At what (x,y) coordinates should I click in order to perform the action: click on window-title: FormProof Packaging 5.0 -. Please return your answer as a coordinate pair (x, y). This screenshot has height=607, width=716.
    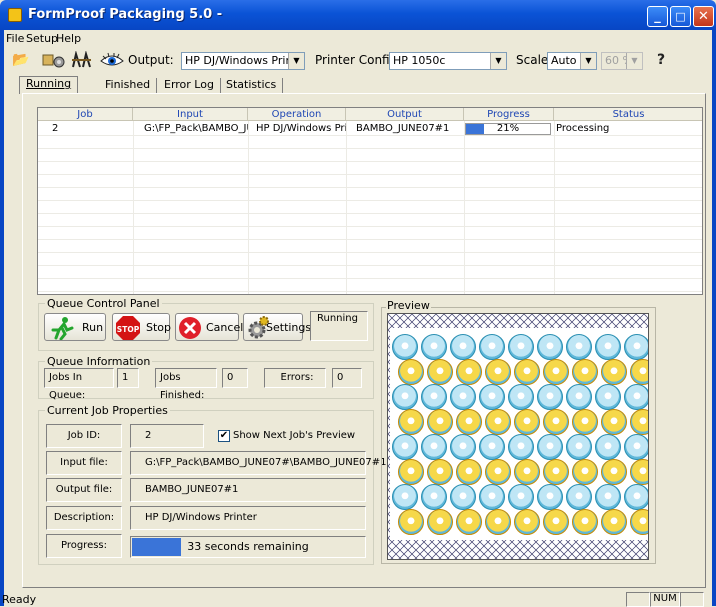
    Looking at the image, I should click on (125, 14).